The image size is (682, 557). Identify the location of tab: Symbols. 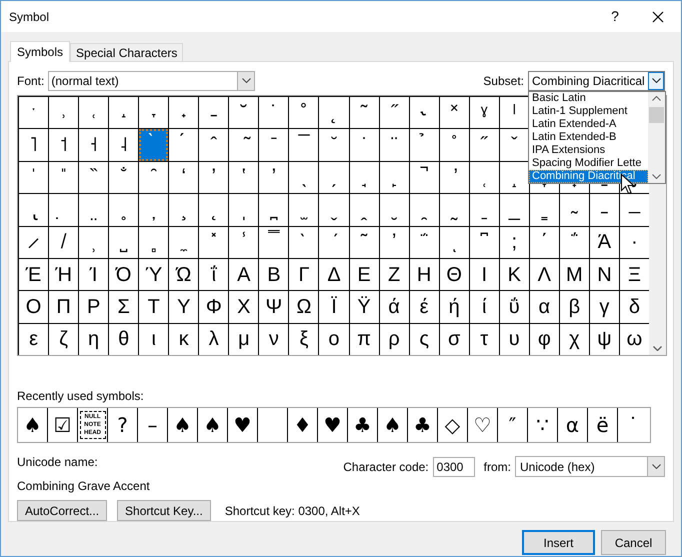
(40, 51).